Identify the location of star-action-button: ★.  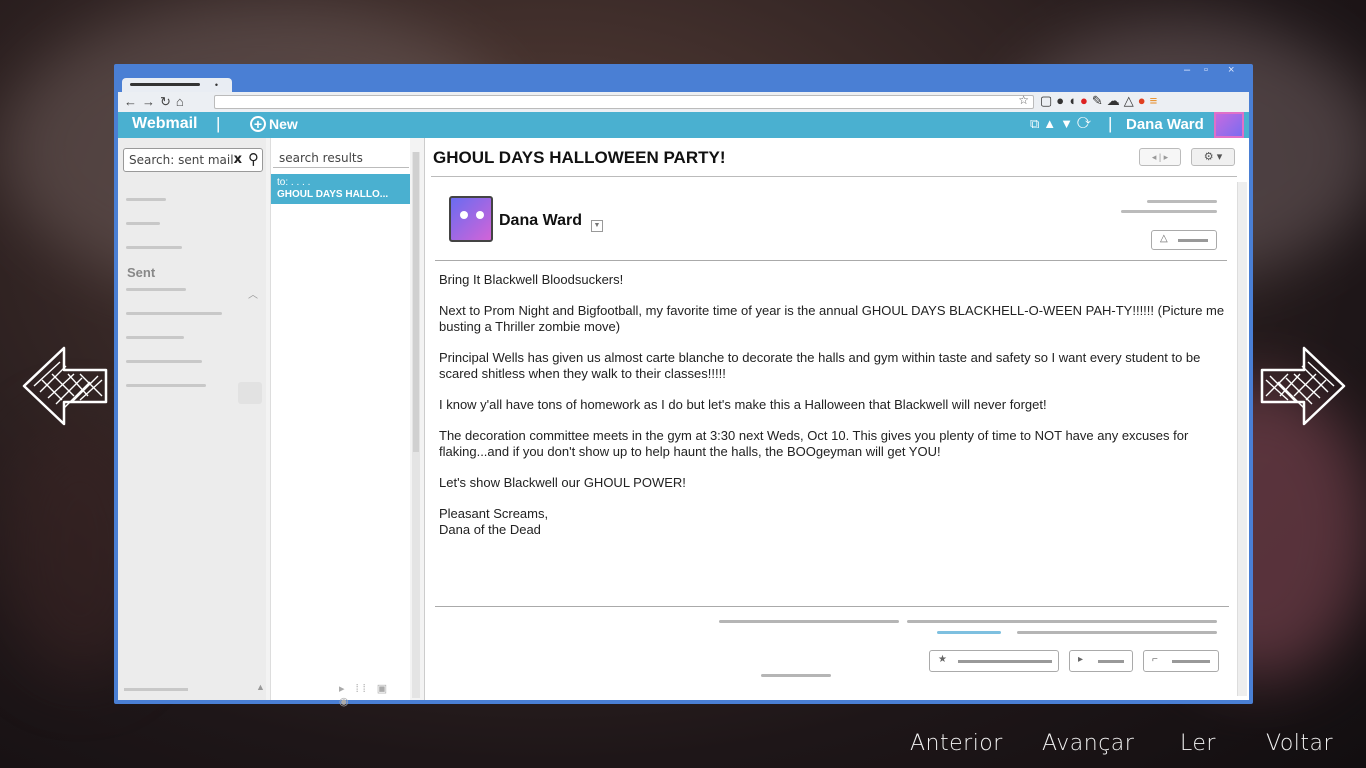
(994, 661).